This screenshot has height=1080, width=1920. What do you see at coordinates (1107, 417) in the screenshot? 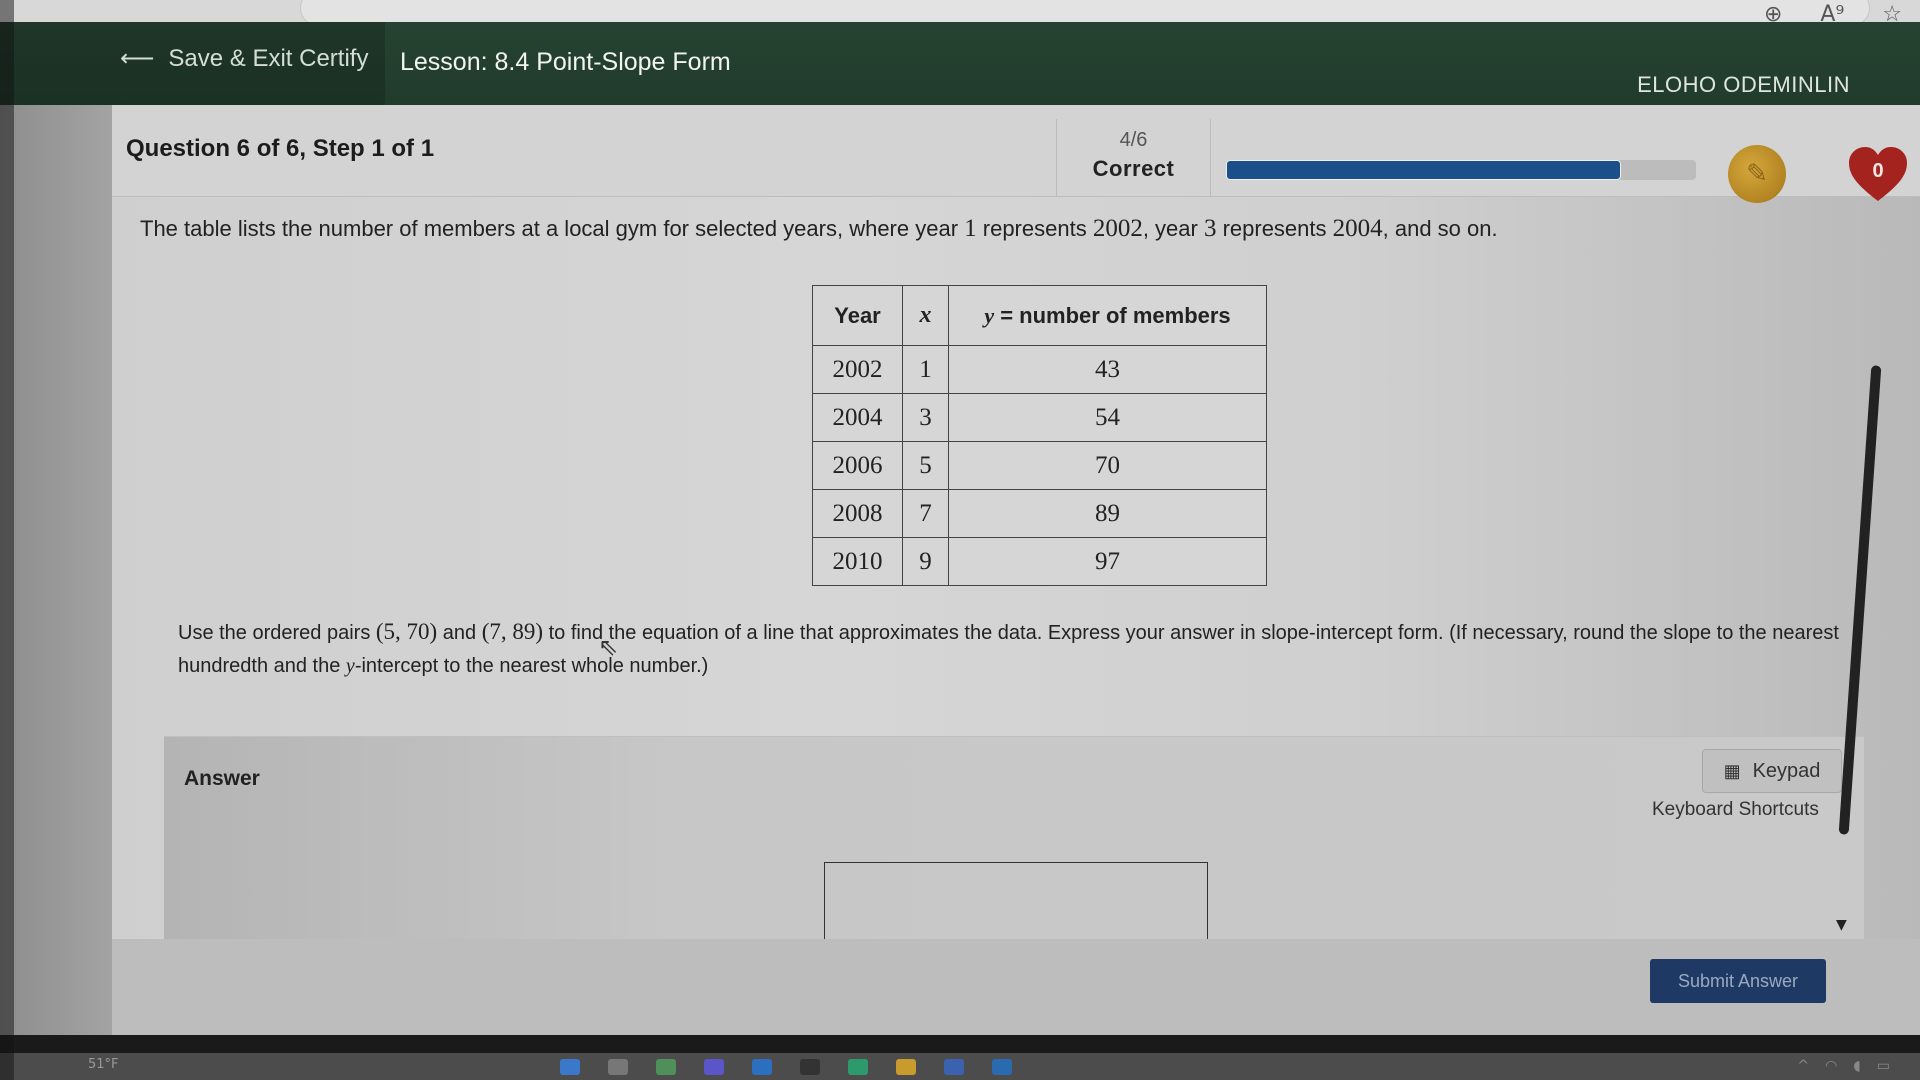
I see `cell-y: 54` at bounding box center [1107, 417].